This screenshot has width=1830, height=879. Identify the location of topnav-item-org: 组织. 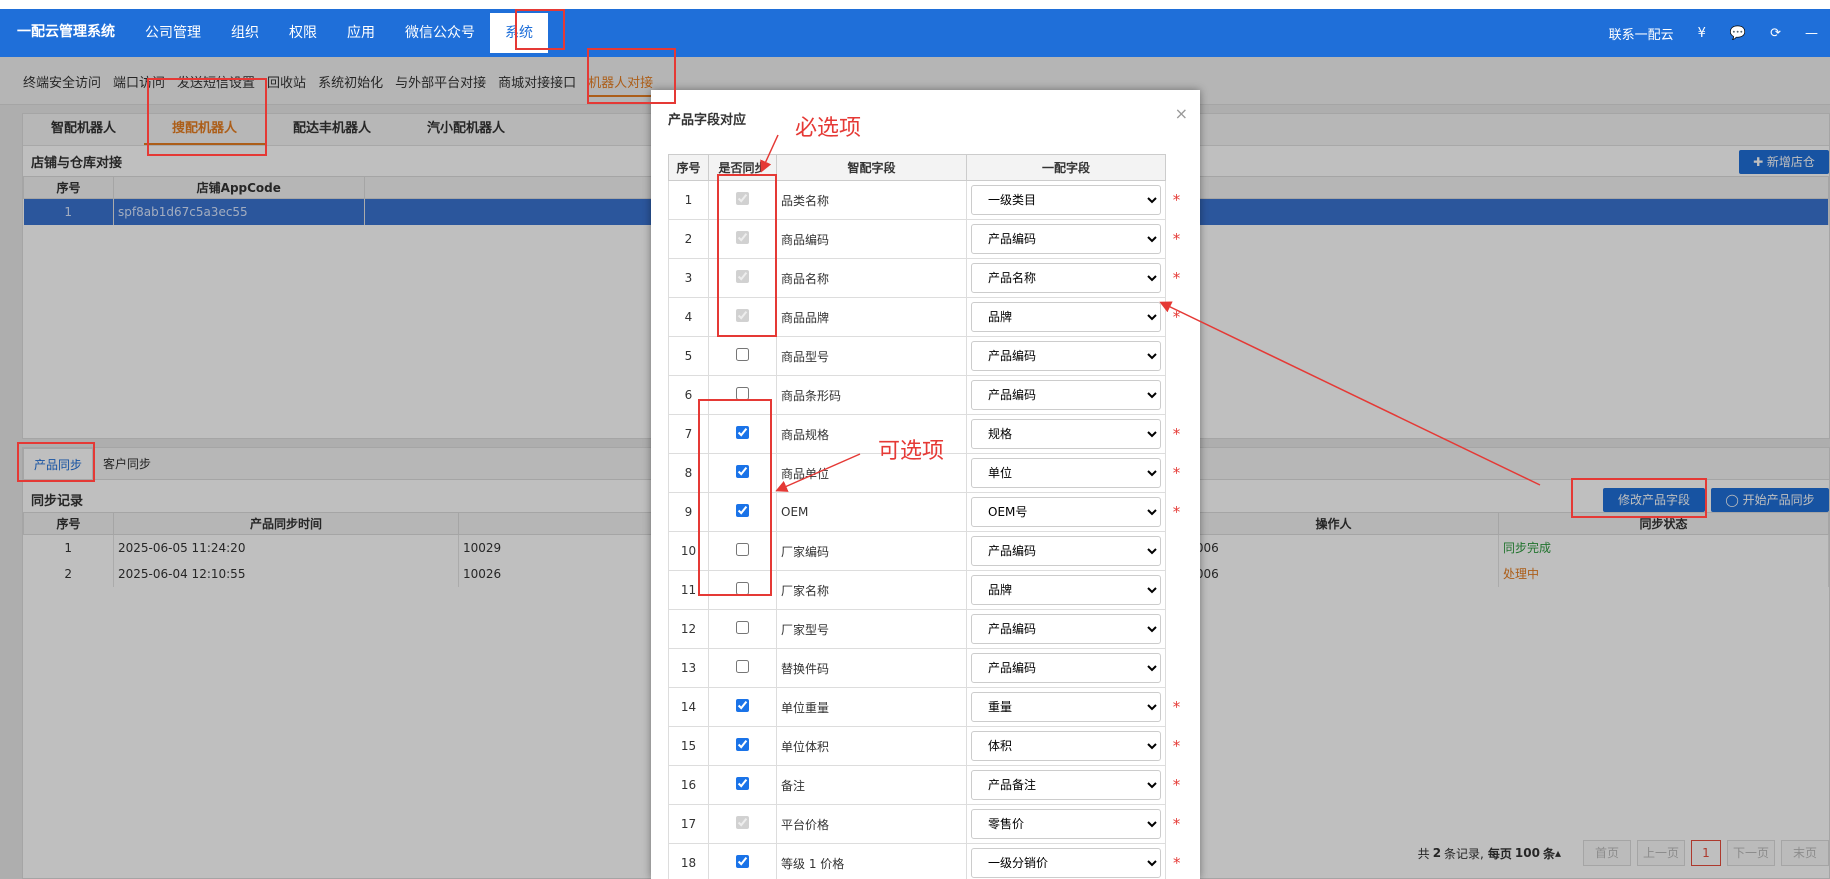
(245, 35).